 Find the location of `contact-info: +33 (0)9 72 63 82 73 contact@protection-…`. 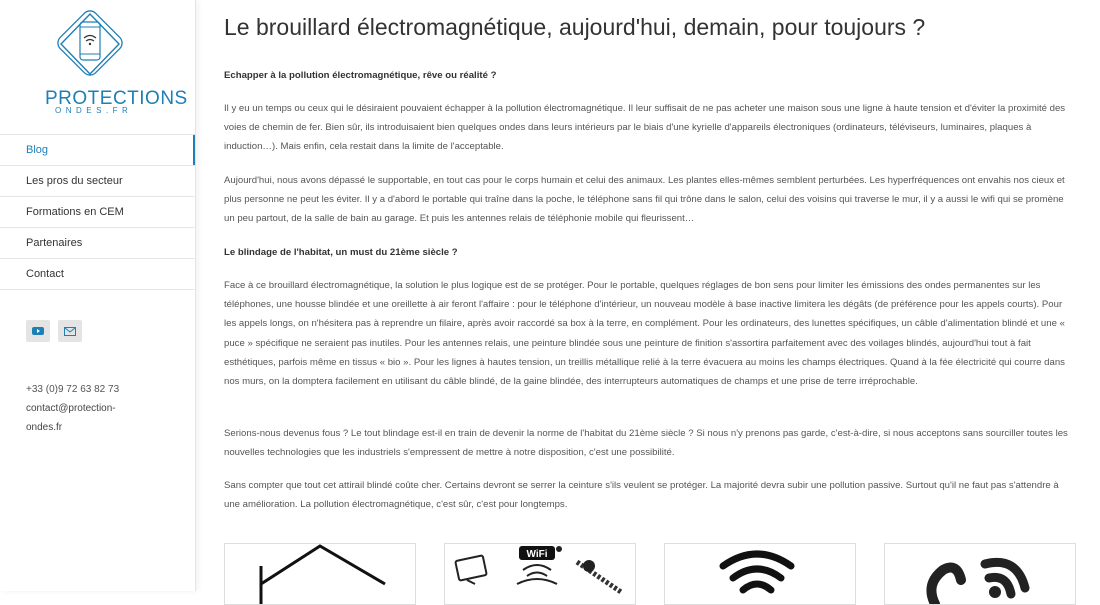

contact-info: +33 (0)9 72 63 82 73 contact@protection-… is located at coordinates (72, 408).